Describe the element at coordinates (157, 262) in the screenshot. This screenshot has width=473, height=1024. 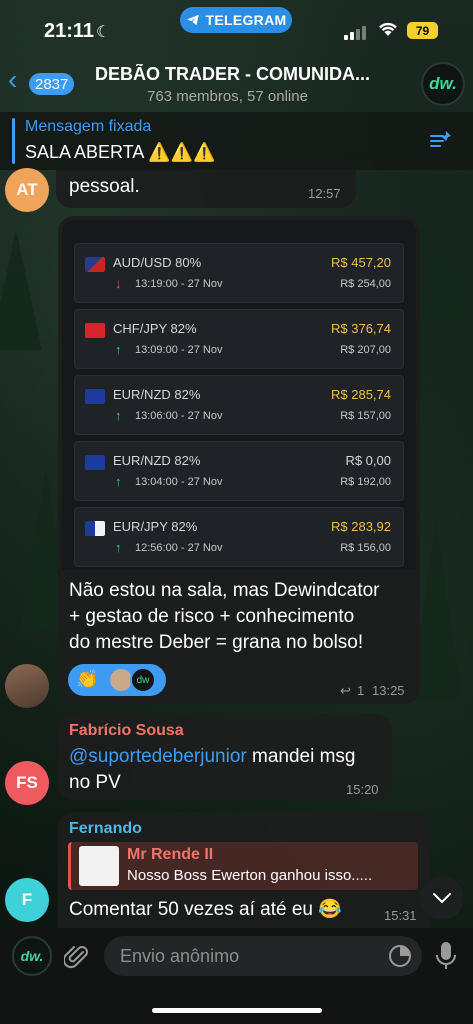
I see `trade-pair: AUD/USD 80%` at that location.